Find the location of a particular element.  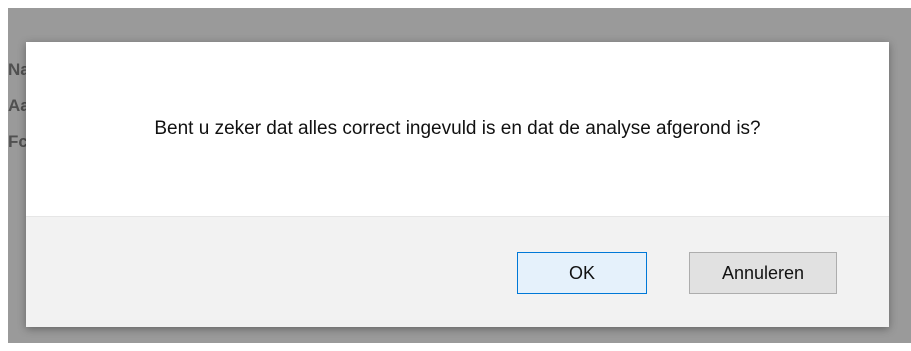

ok-button: OK is located at coordinates (582, 273).